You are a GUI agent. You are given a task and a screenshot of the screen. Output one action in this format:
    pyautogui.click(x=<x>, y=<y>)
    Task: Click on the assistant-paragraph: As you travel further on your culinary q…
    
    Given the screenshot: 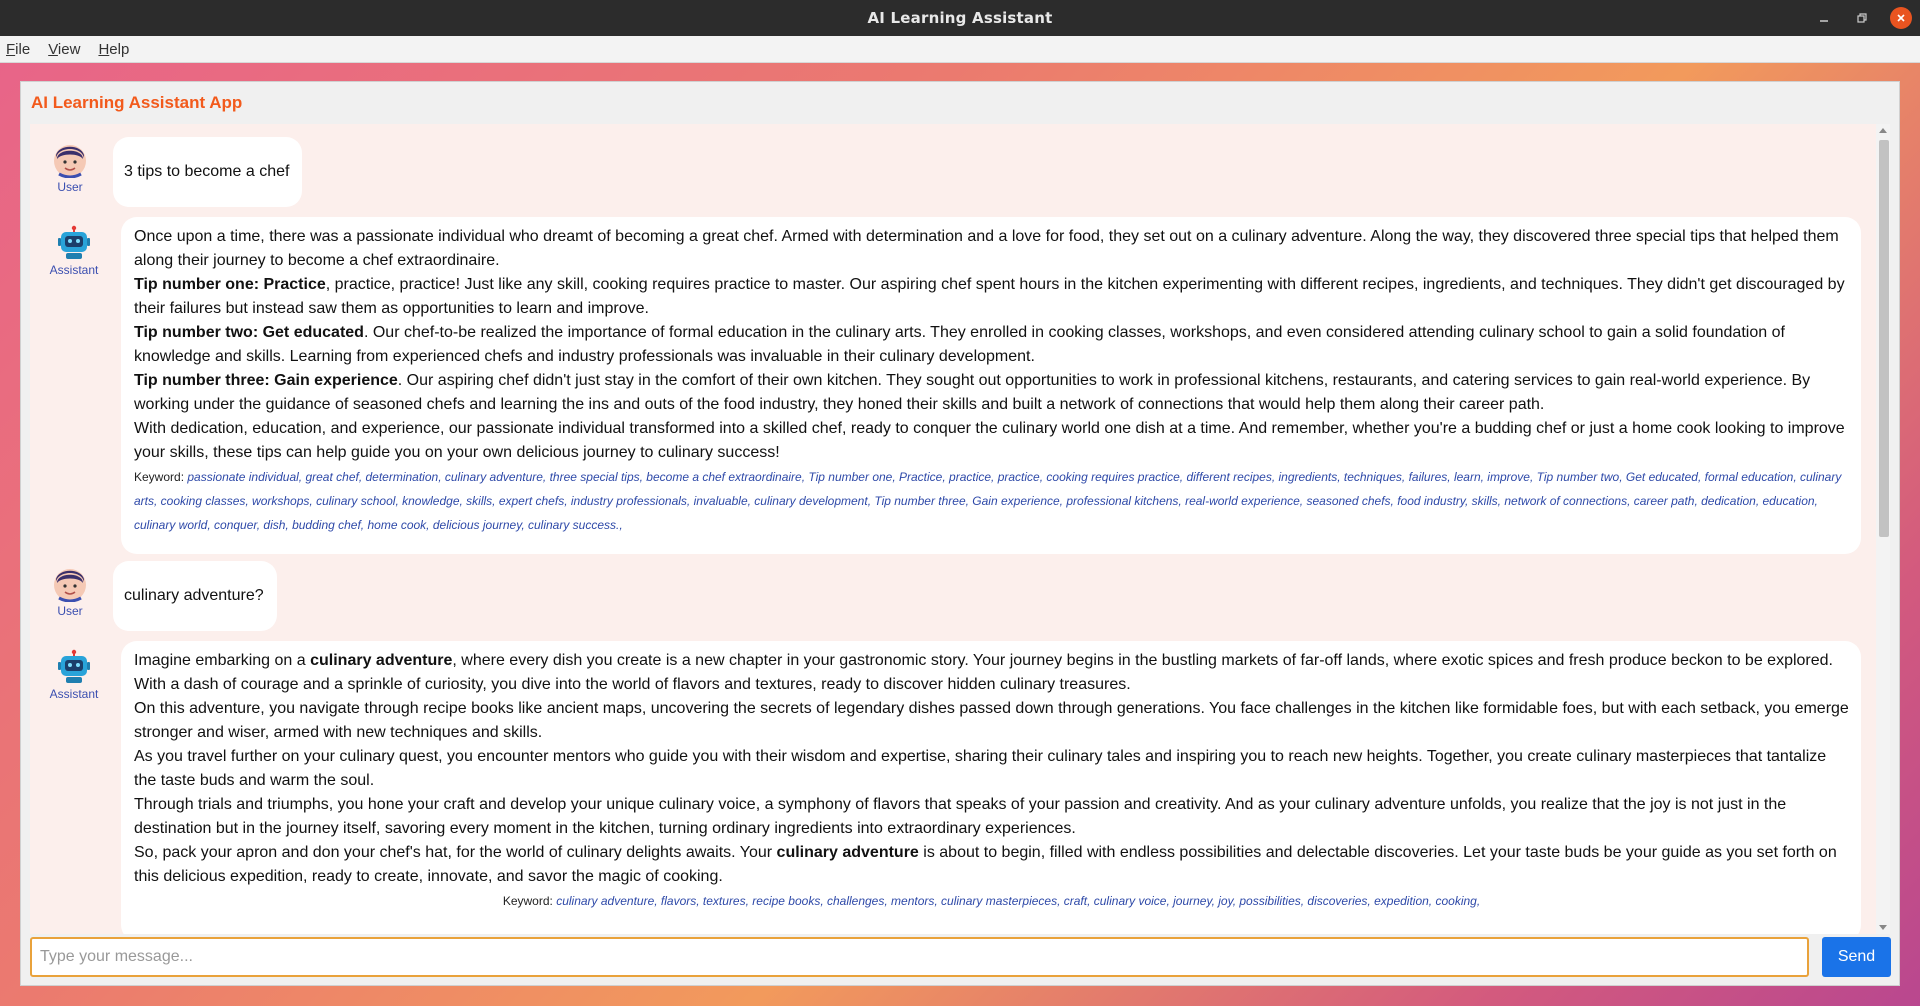 What is the action you would take?
    pyautogui.click(x=980, y=768)
    